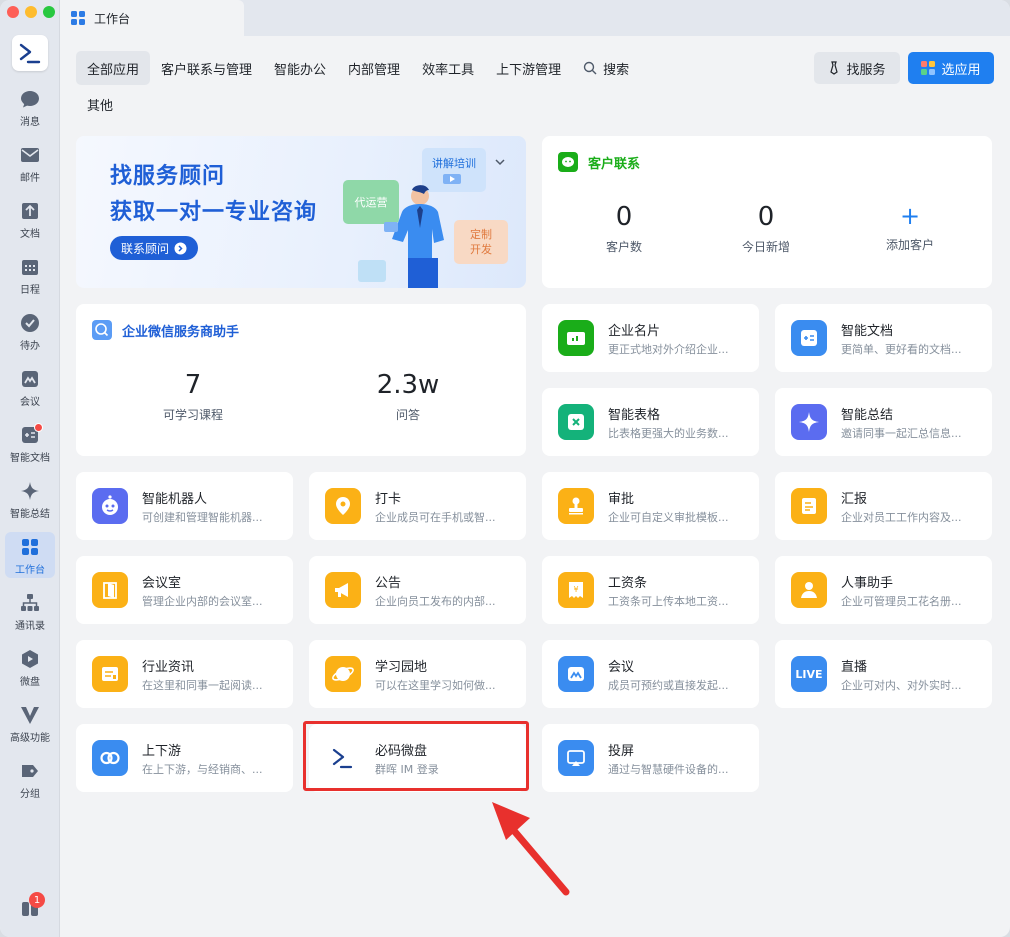 Image resolution: width=1010 pixels, height=937 pixels. What do you see at coordinates (30, 458) in the screenshot?
I see `sidebar-item-label: 智能文档` at bounding box center [30, 458].